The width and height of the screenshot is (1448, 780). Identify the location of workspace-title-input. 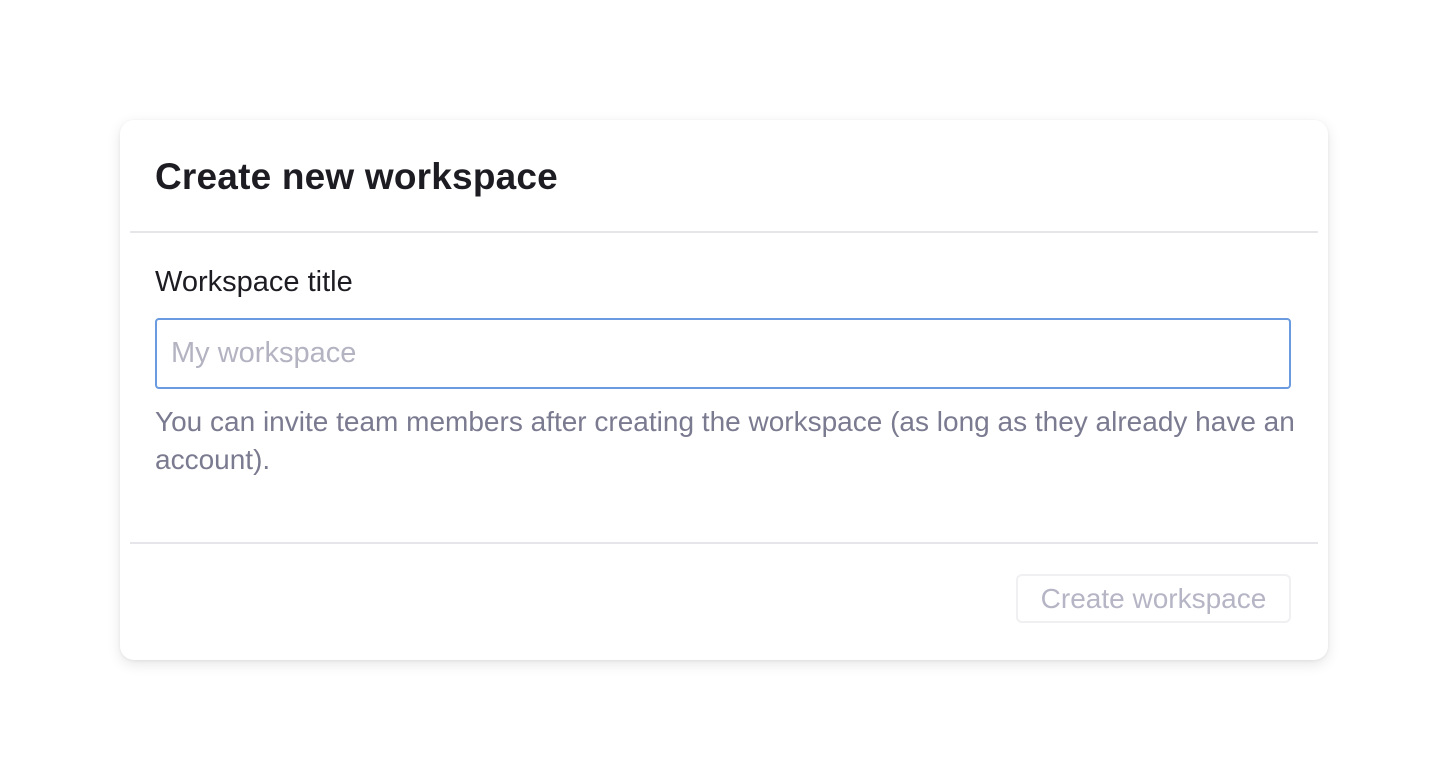
(723, 353).